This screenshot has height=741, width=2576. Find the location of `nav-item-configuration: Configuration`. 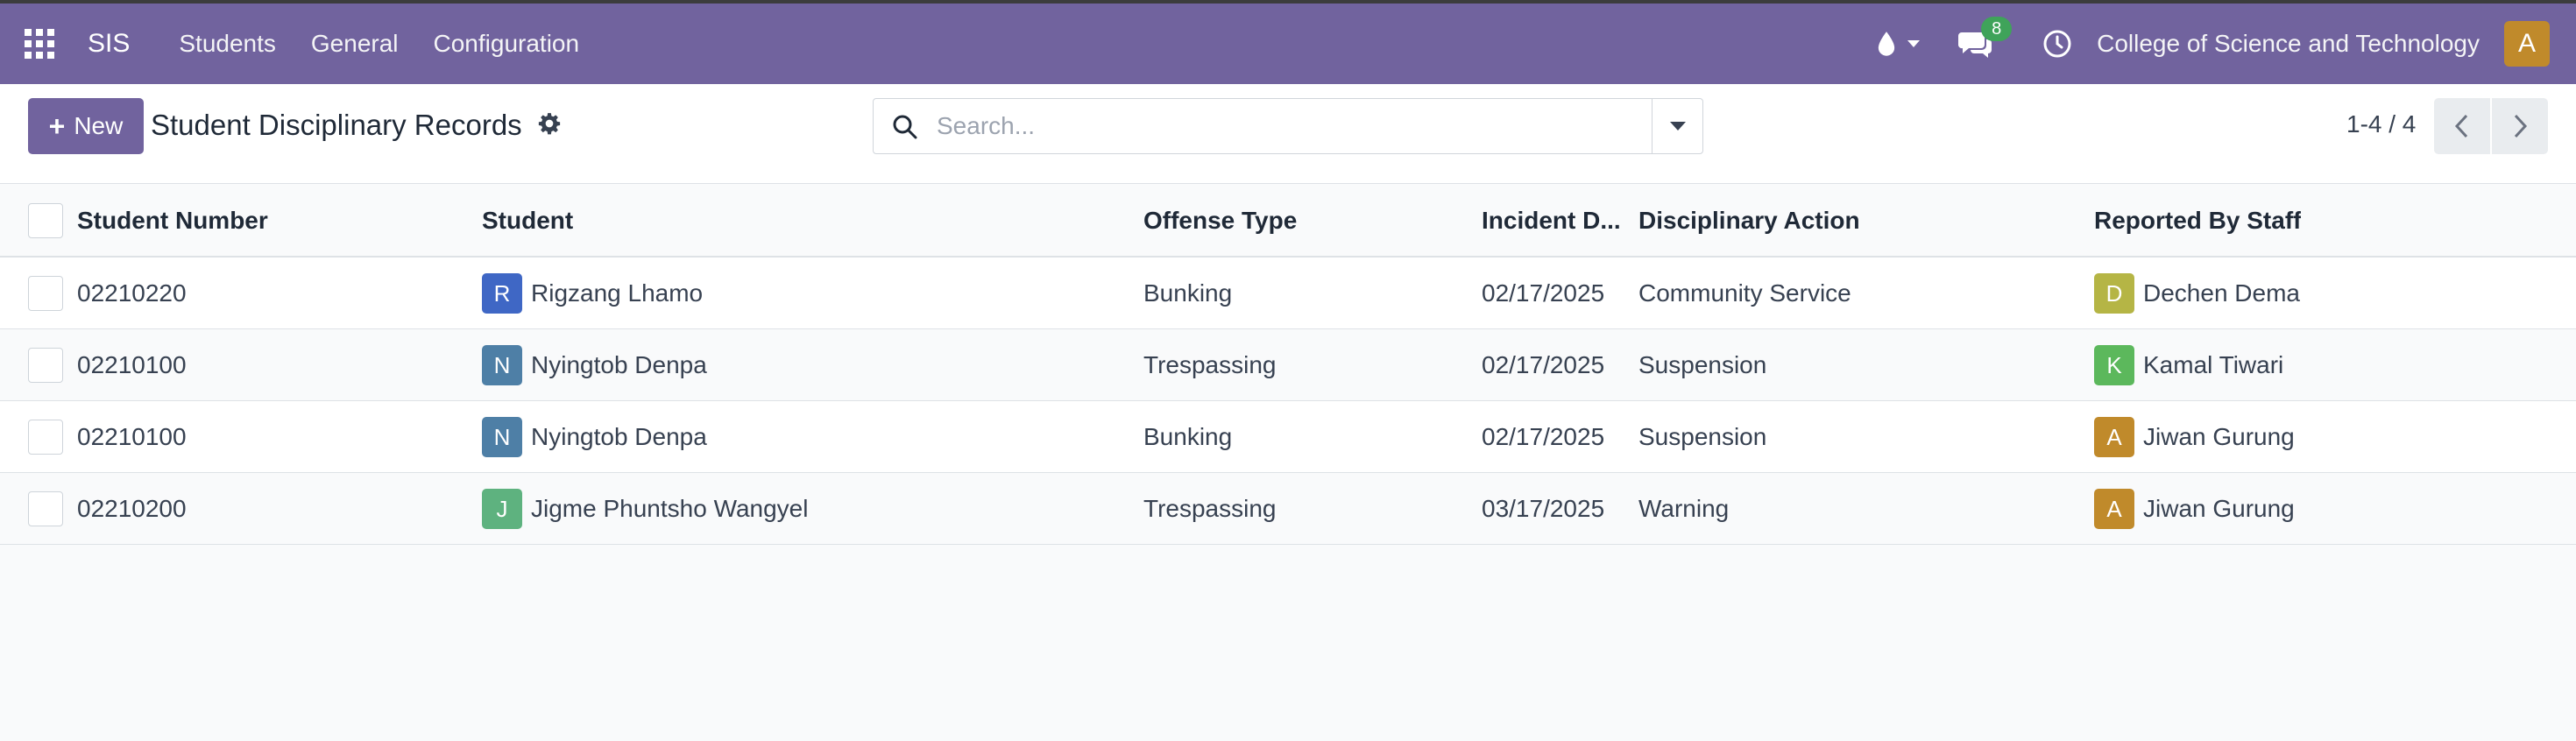

nav-item-configuration: Configuration is located at coordinates (507, 44).